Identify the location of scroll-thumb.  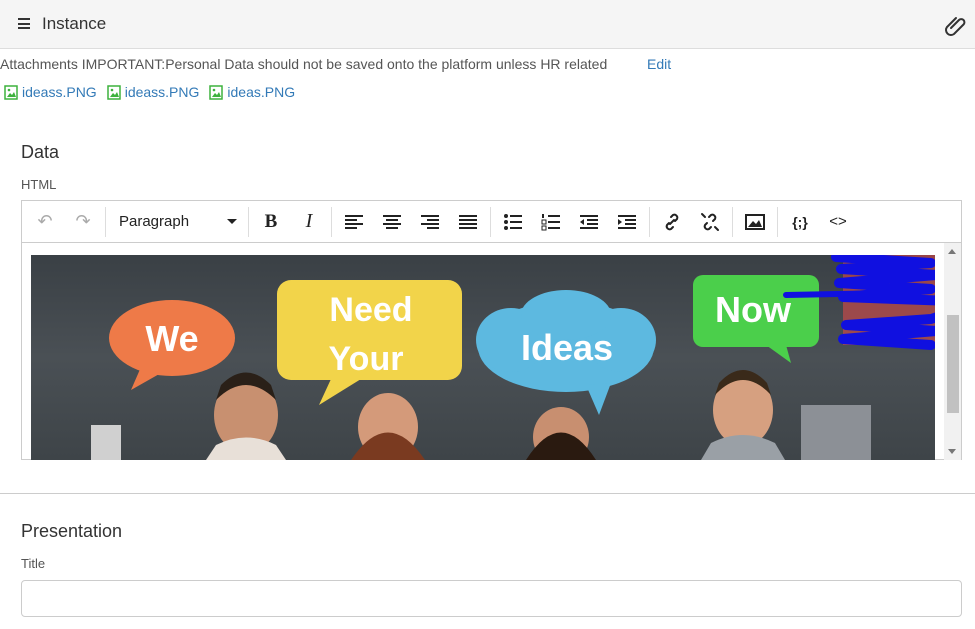
(953, 364).